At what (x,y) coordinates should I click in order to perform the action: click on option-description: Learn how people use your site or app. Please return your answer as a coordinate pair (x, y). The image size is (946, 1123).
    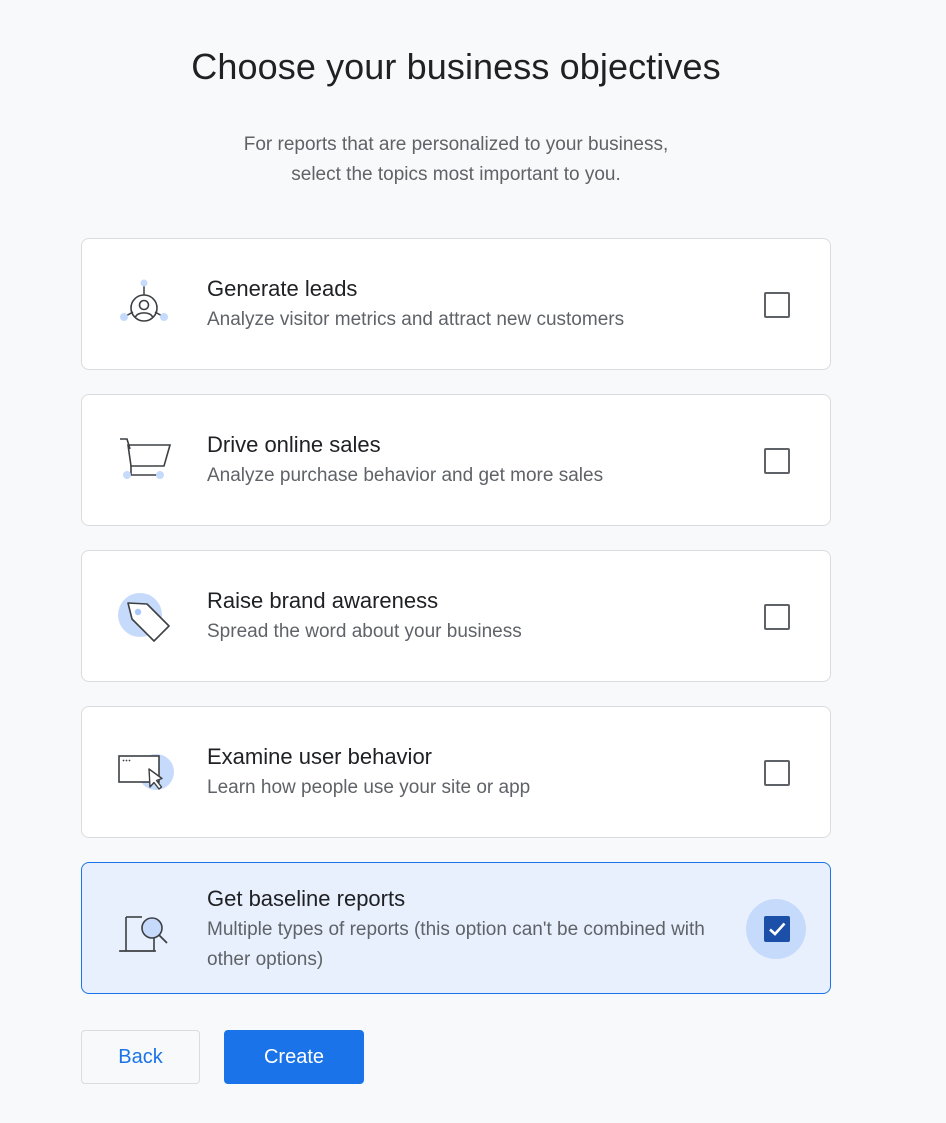
    Looking at the image, I should click on (369, 787).